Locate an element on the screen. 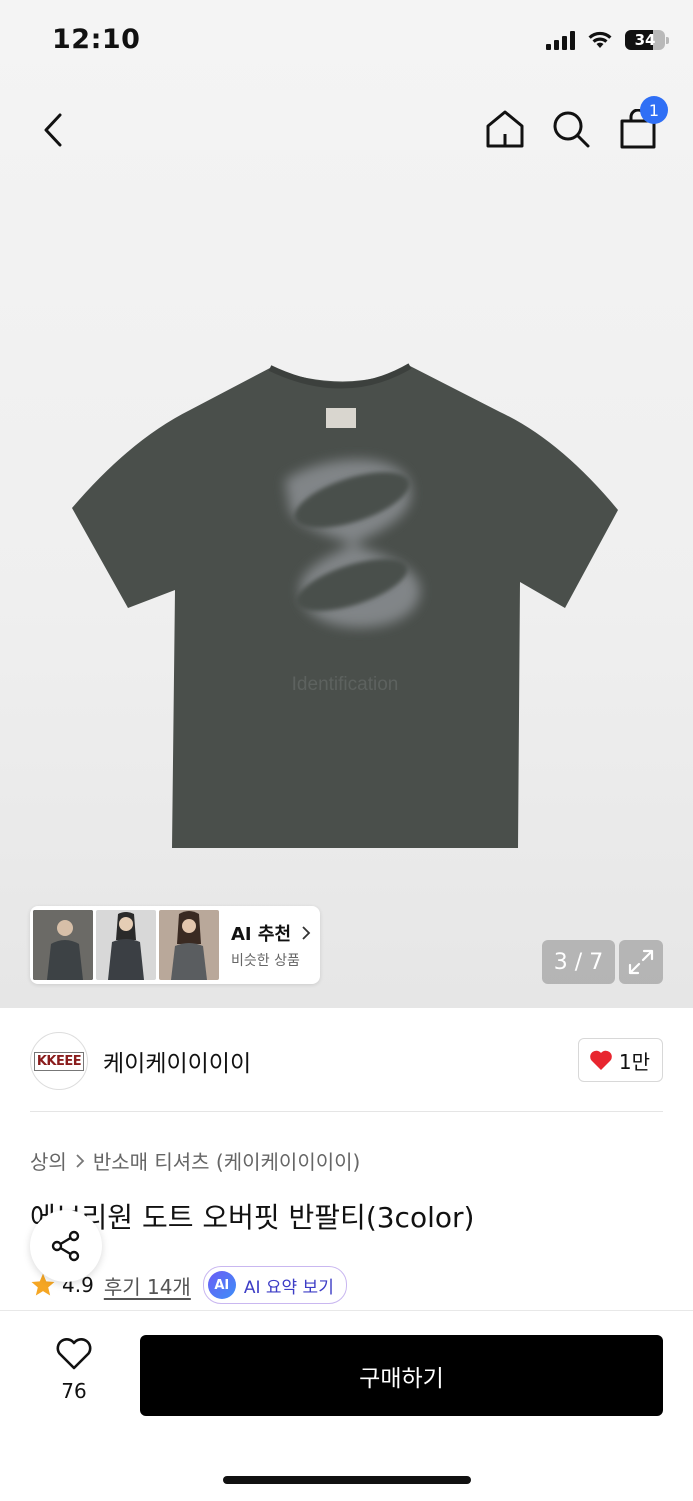 The height and width of the screenshot is (1501, 693). ai-summary-button: AI AI 요약 보기 is located at coordinates (274, 1285).